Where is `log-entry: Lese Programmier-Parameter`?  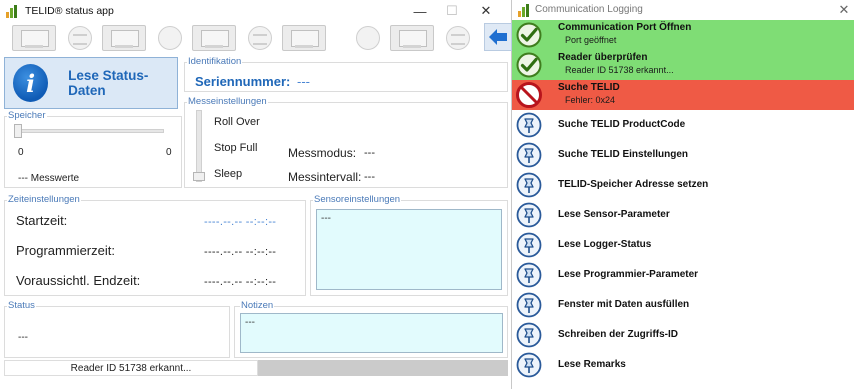
log-entry: Lese Programmier-Parameter is located at coordinates (683, 275).